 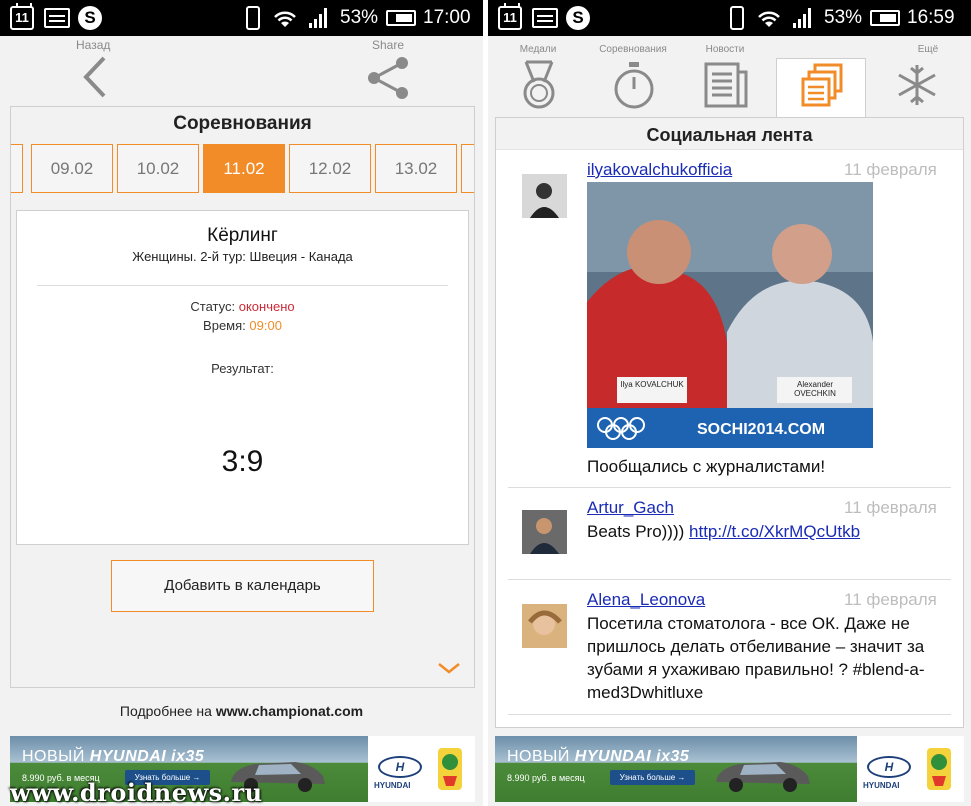 I want to click on feed-title: Социальная лента, so click(x=729, y=134).